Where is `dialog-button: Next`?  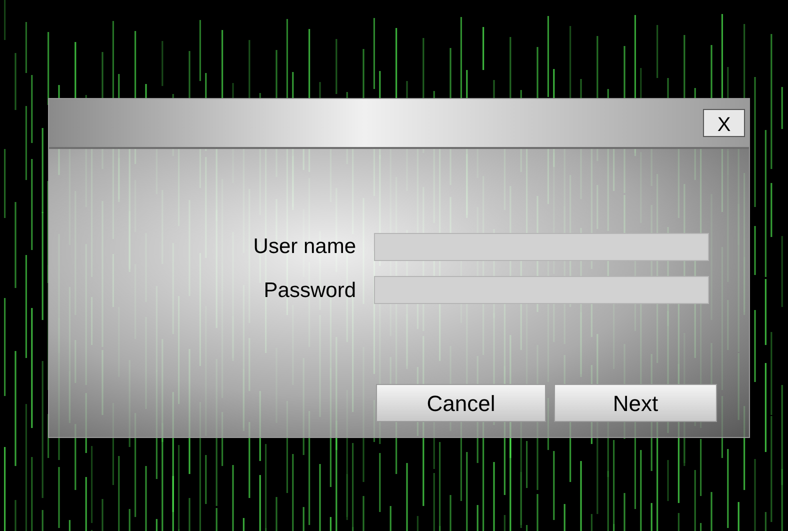
dialog-button: Next is located at coordinates (635, 403).